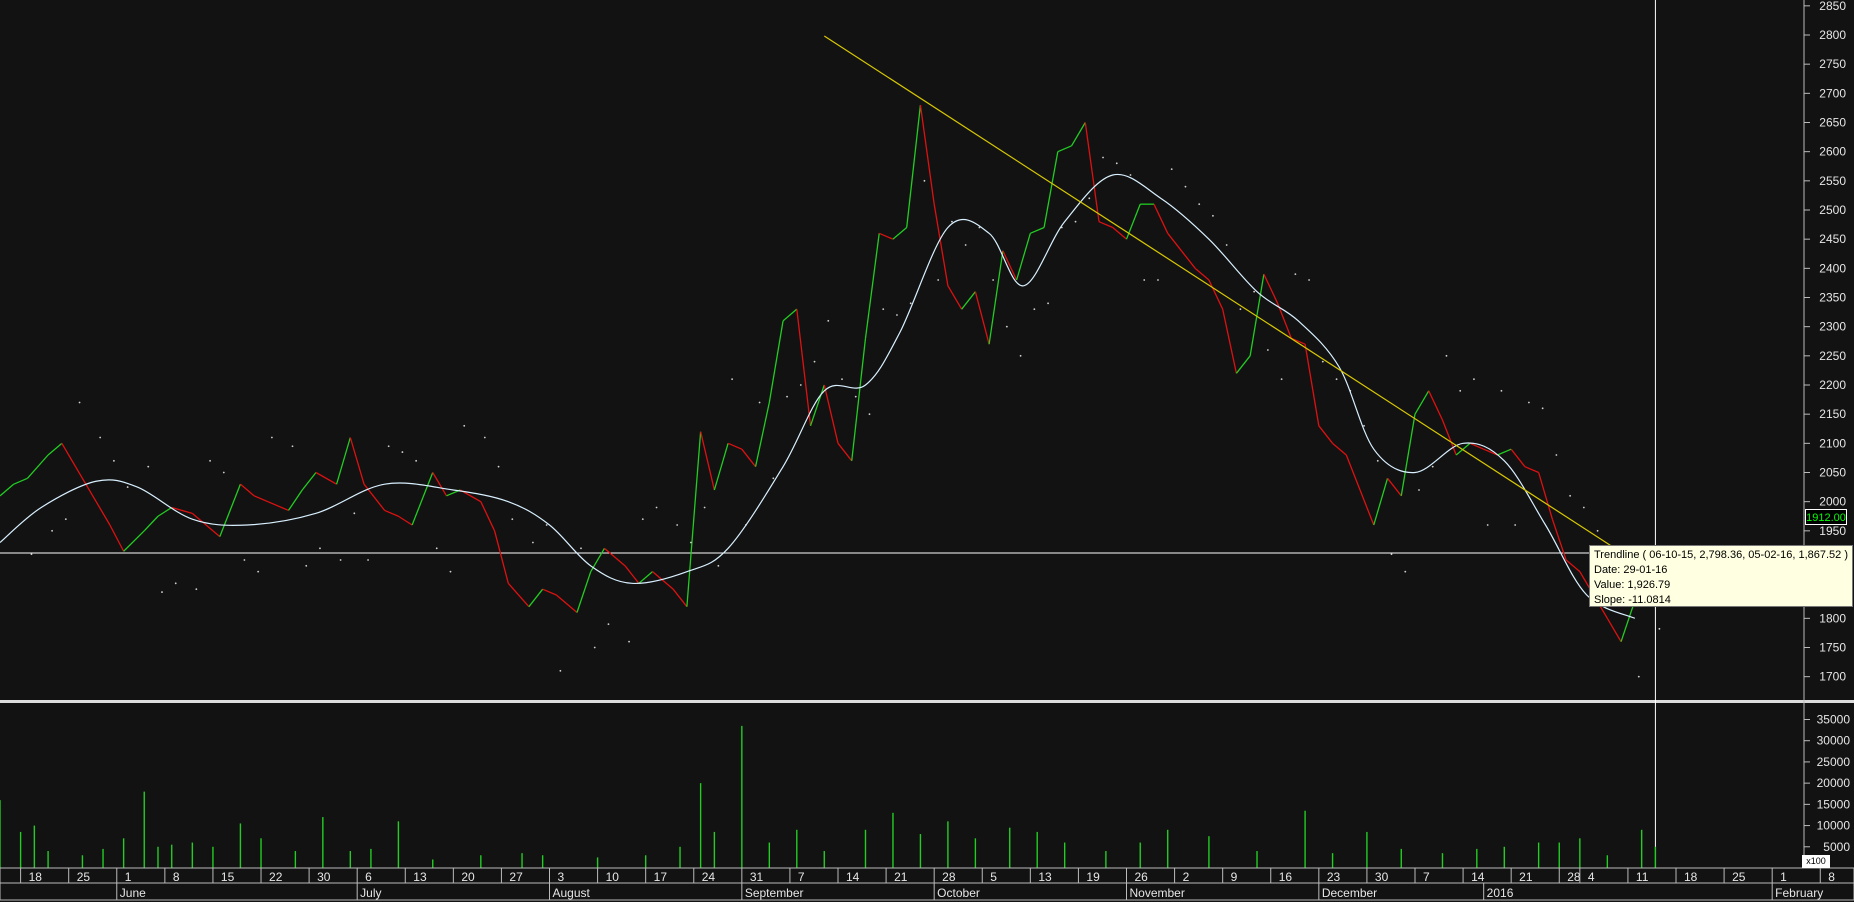 Image resolution: width=1854 pixels, height=902 pixels. I want to click on x-day-label: 6, so click(368, 877).